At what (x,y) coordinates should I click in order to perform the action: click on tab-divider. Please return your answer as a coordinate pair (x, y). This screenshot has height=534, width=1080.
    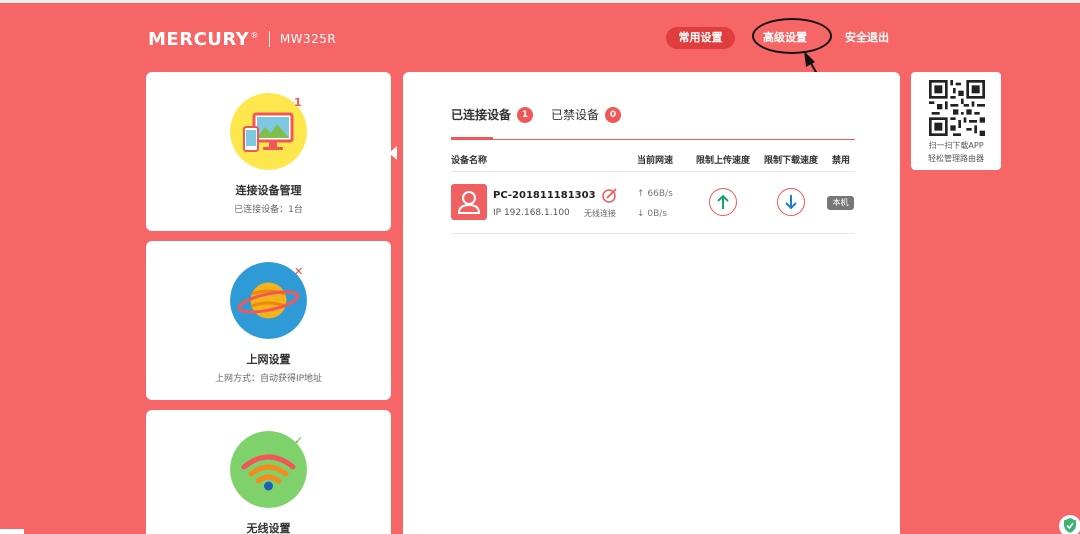
    Looking at the image, I should click on (653, 139).